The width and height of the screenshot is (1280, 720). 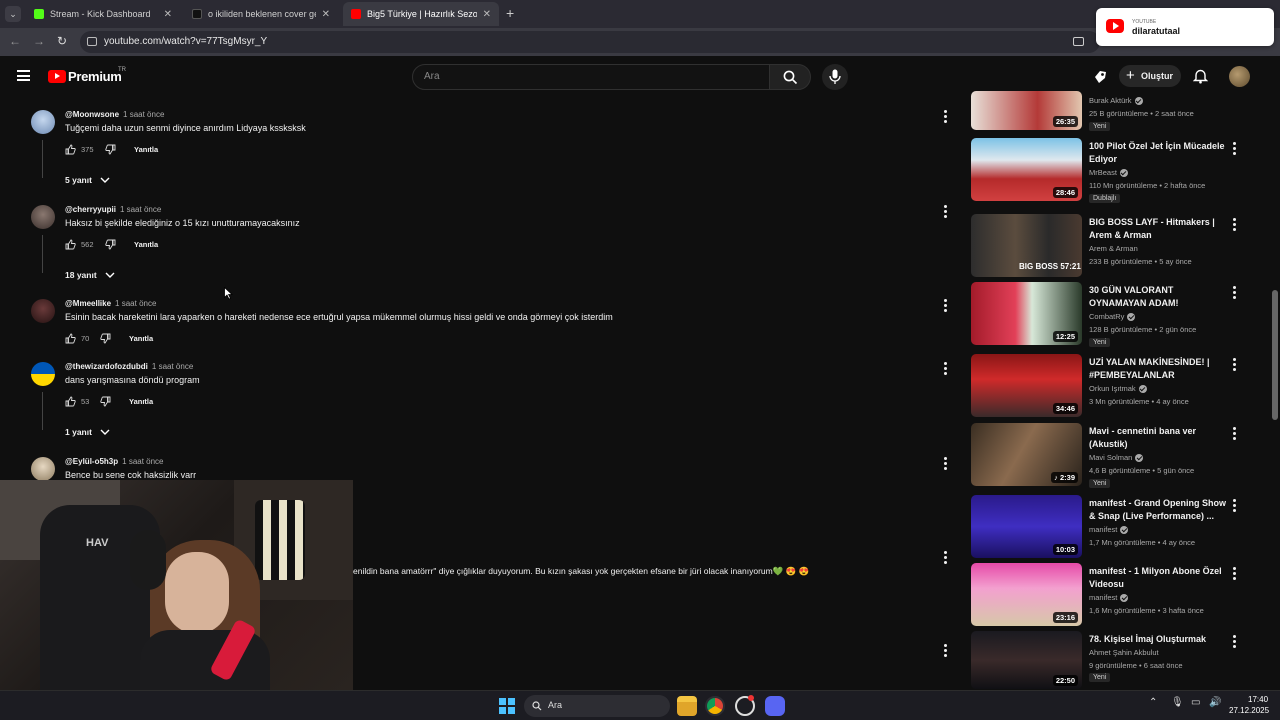 What do you see at coordinates (1026, 454) in the screenshot?
I see `video-thumbnail: ♪ 2:39` at bounding box center [1026, 454].